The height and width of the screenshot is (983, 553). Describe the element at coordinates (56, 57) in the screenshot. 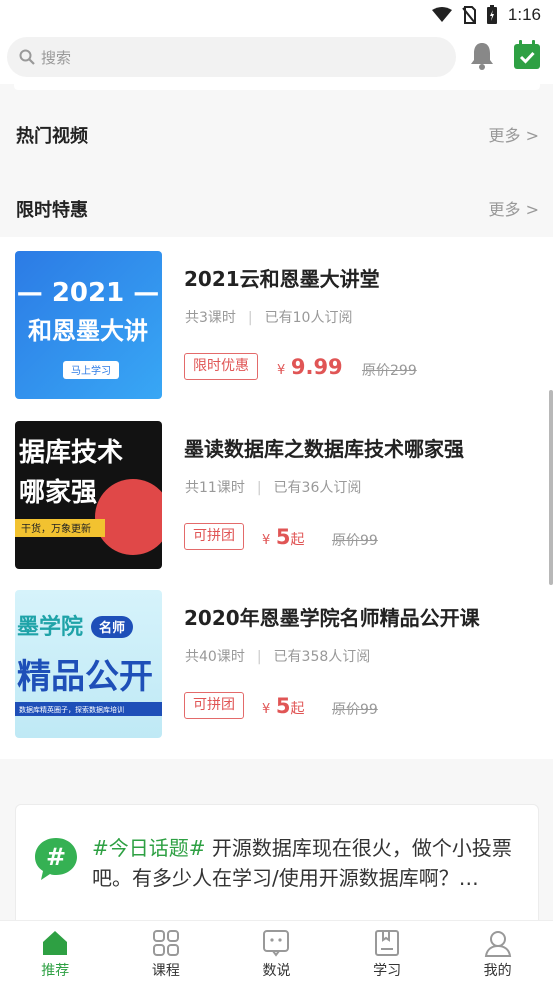

I see `search-placeholder: 搜索` at that location.